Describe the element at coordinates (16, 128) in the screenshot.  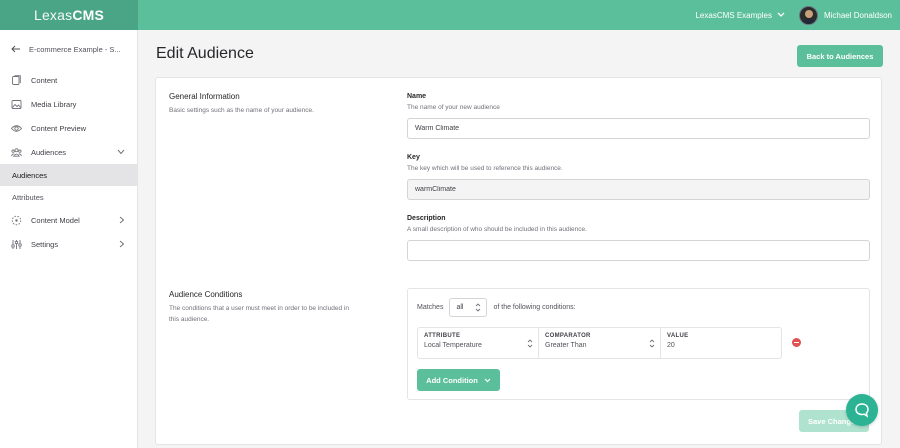
I see `eye-icon` at that location.